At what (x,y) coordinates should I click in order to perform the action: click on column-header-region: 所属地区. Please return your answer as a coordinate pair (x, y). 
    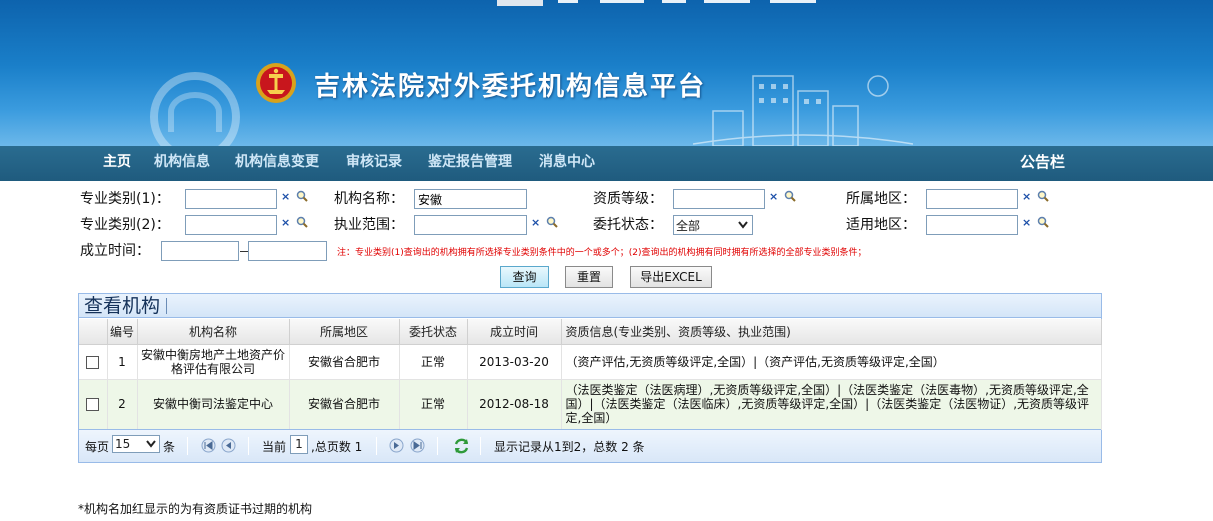
    Looking at the image, I should click on (344, 332).